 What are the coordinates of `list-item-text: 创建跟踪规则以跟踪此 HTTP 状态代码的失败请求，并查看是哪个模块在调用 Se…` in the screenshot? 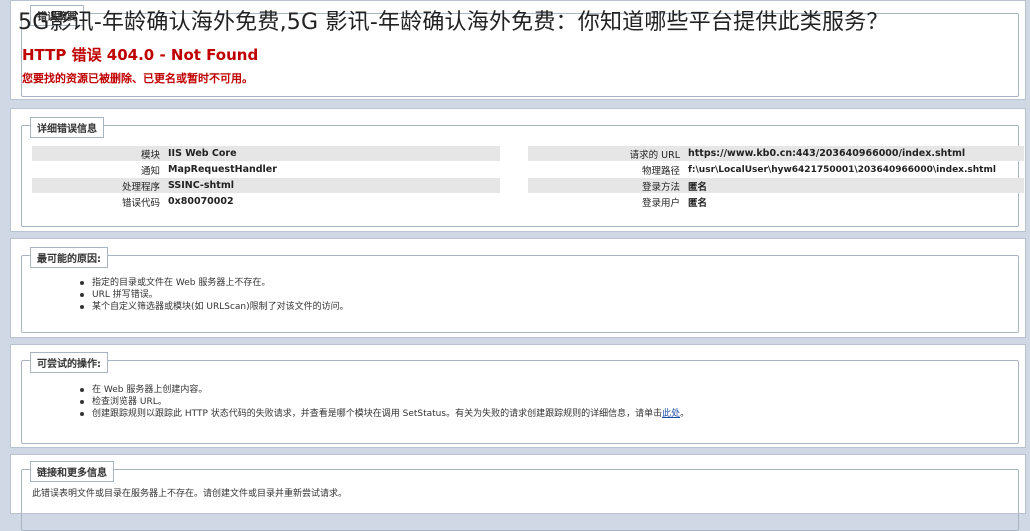 It's located at (377, 414).